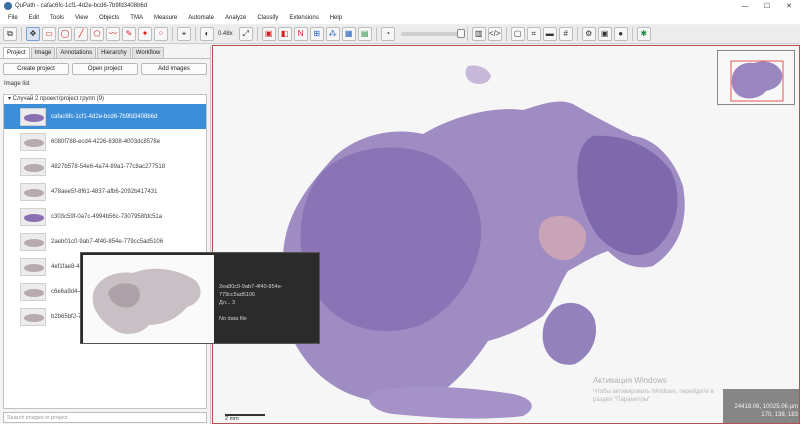 The height and width of the screenshot is (424, 800). Describe the element at coordinates (16, 52) in the screenshot. I see `tab-project: Project` at that location.